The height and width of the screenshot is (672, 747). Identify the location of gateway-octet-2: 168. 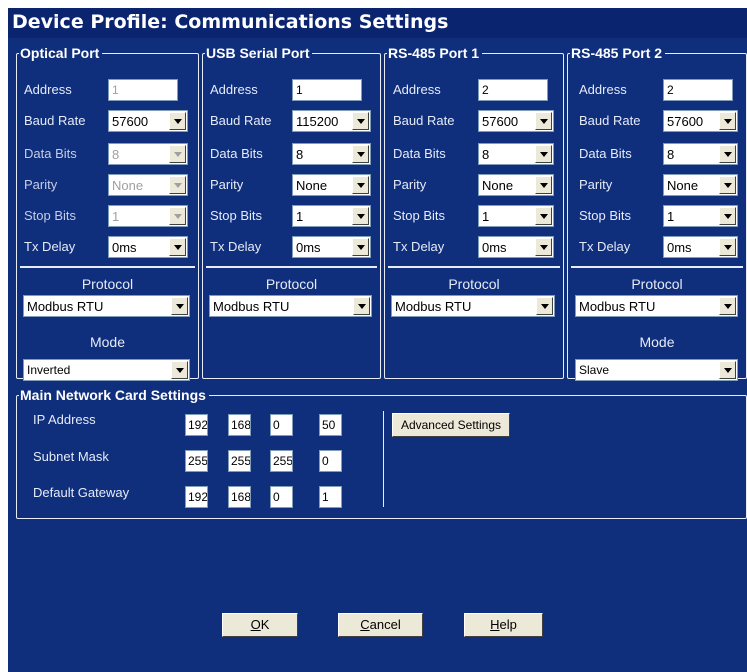
(239, 497).